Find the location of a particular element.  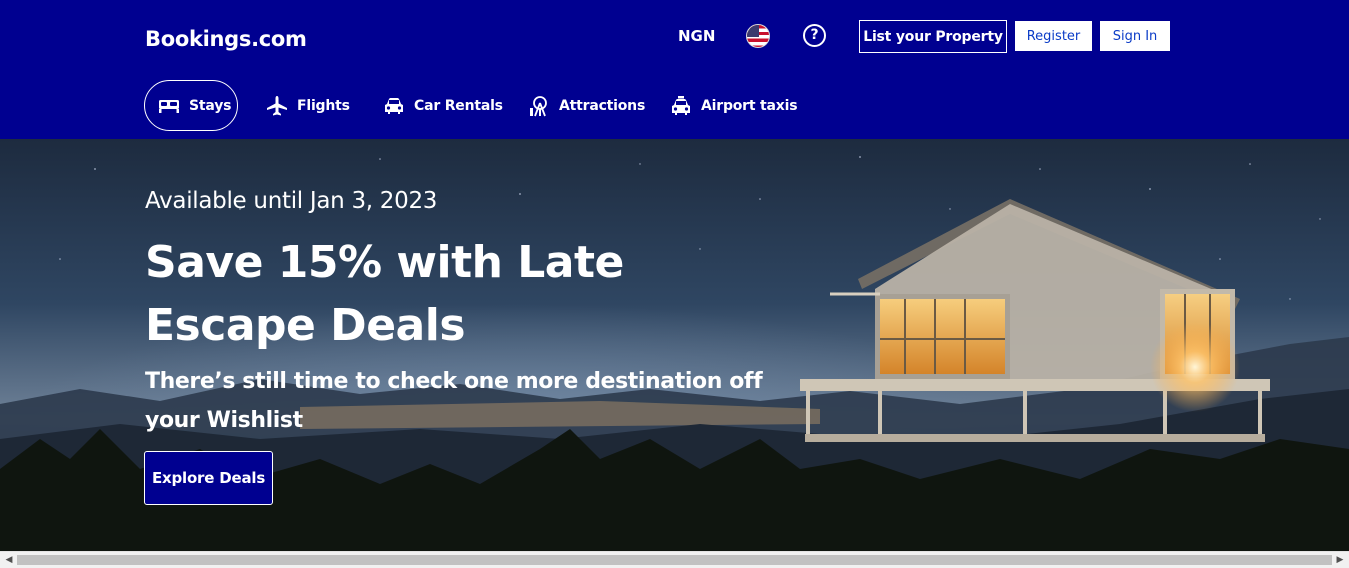

help-icon: ? is located at coordinates (814, 35).